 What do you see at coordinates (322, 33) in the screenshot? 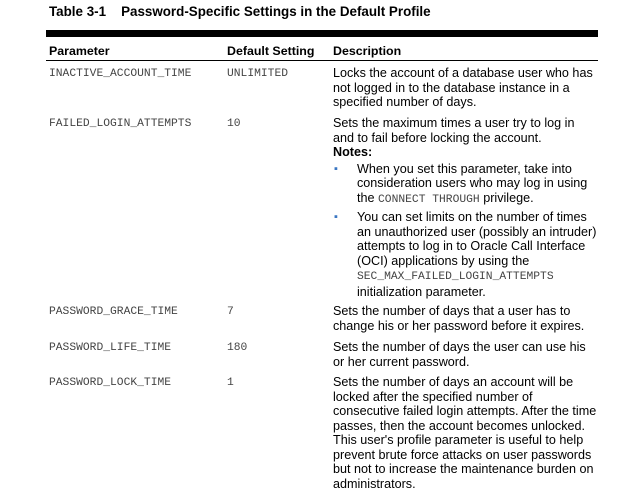
I see `table-top-rule` at bounding box center [322, 33].